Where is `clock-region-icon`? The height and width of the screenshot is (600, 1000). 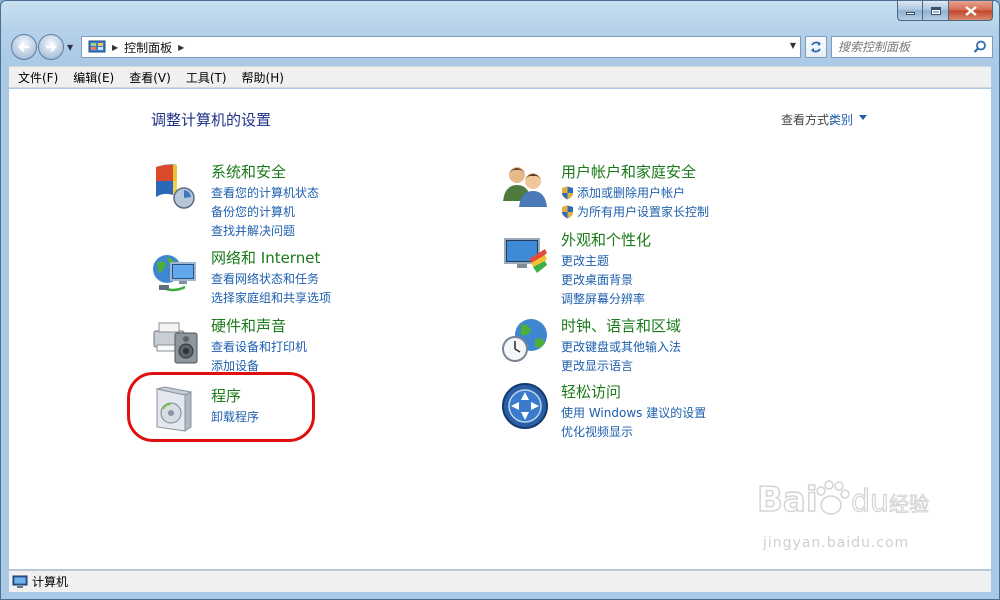
clock-region-icon is located at coordinates (526, 340).